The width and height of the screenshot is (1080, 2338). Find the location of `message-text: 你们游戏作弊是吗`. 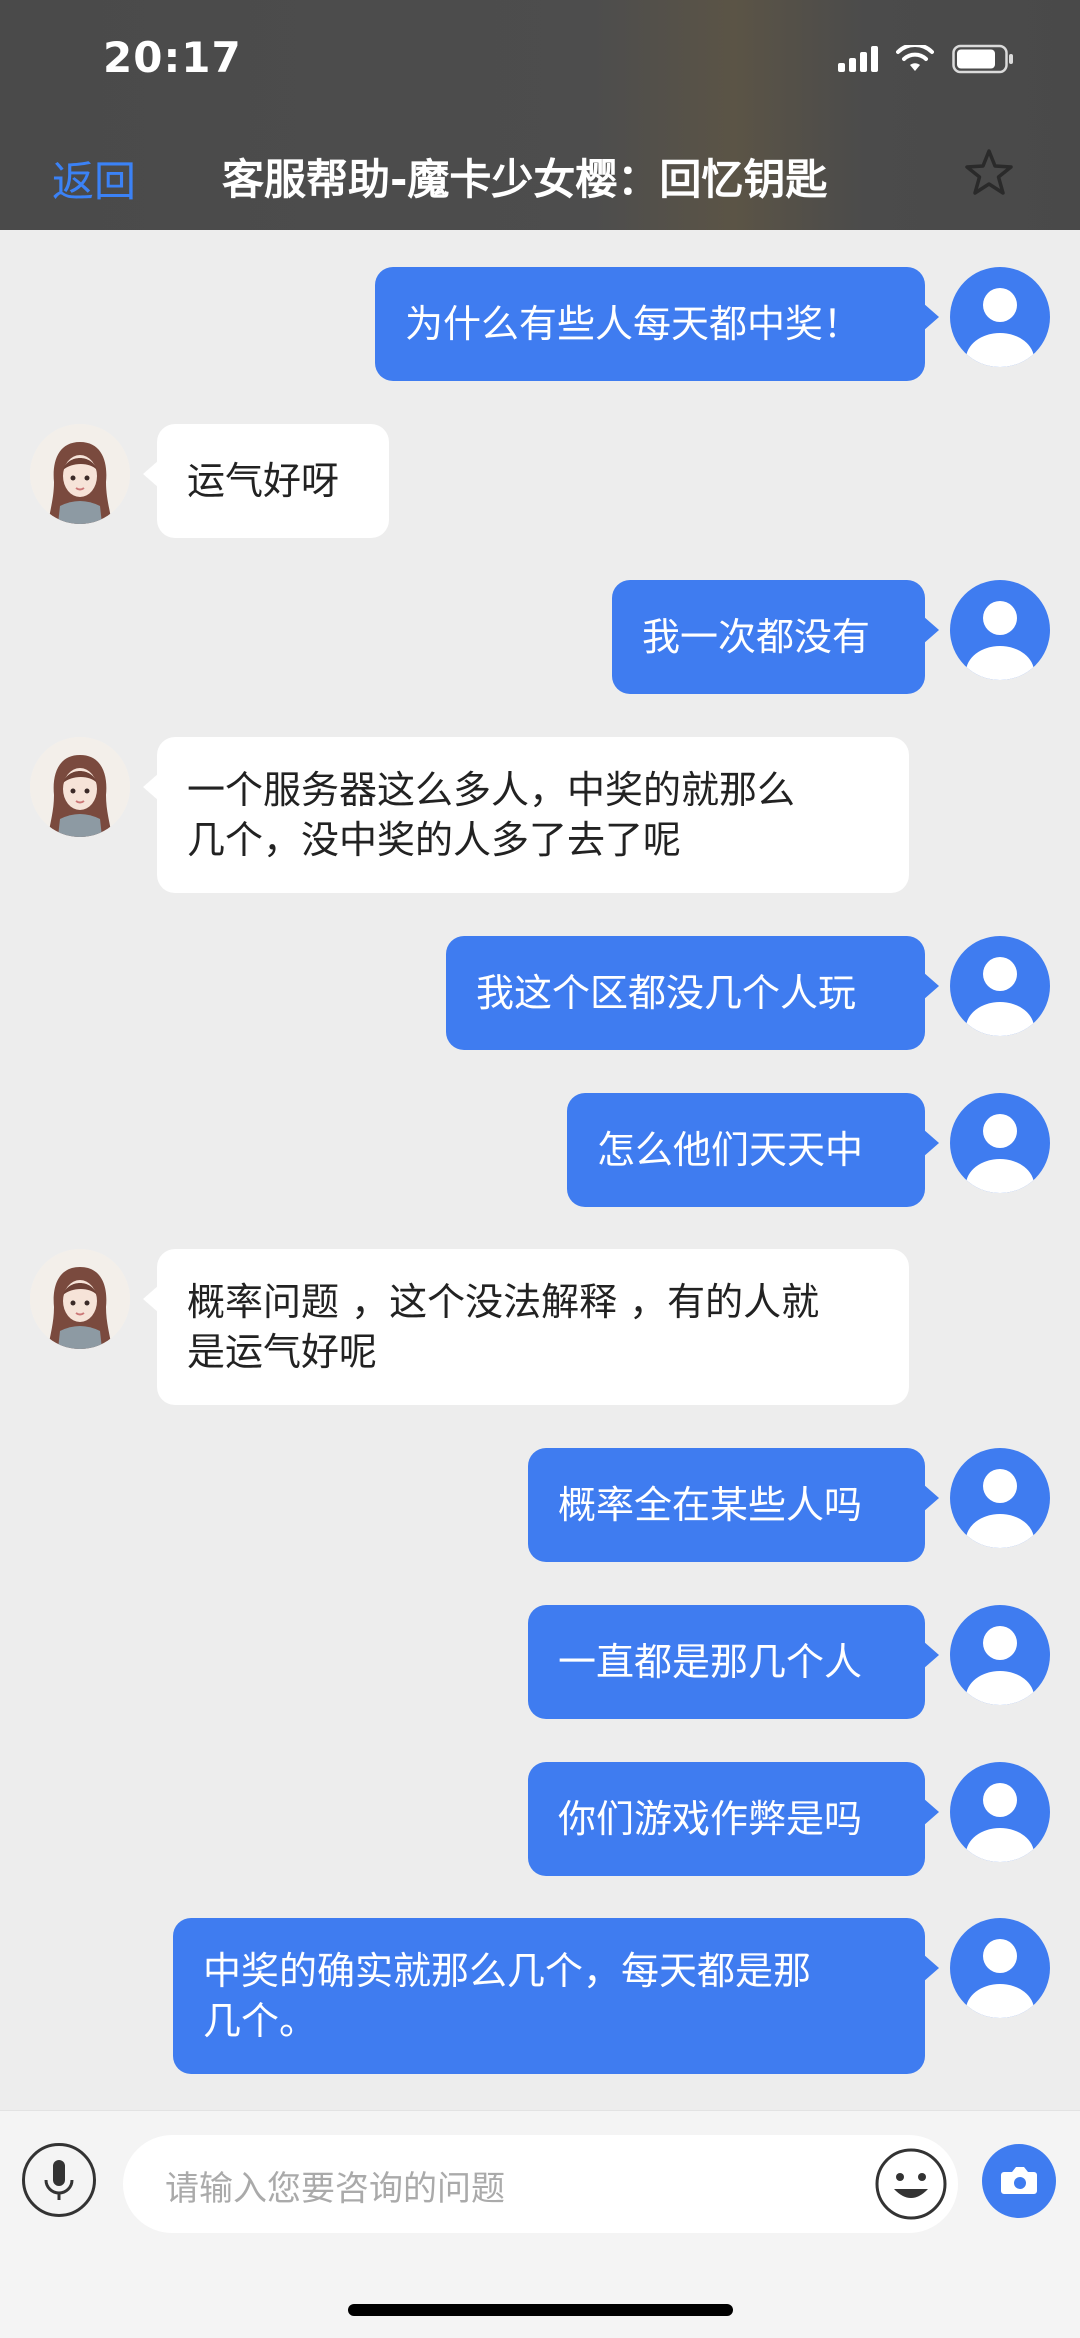

message-text: 你们游戏作弊是吗 is located at coordinates (710, 1819).